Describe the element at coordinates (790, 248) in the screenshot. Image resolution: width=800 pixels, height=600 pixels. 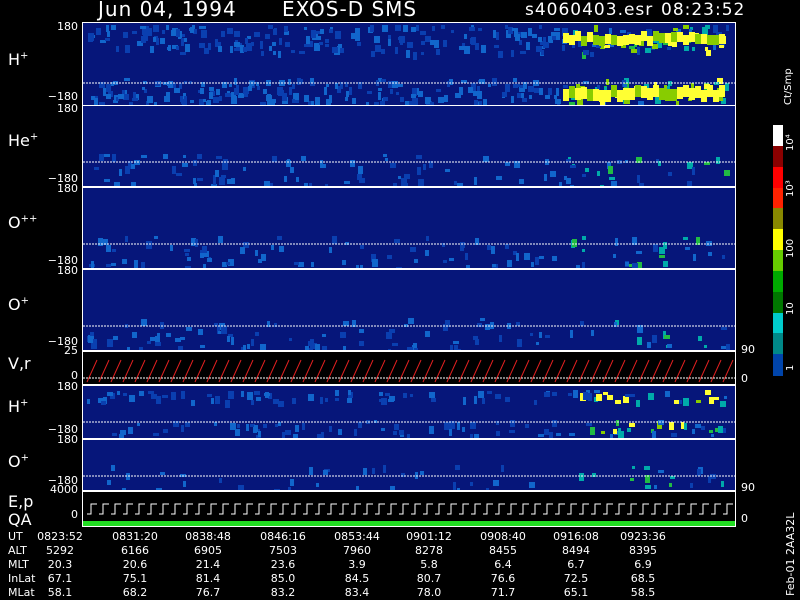
I see `colorbar-label: 100` at that location.